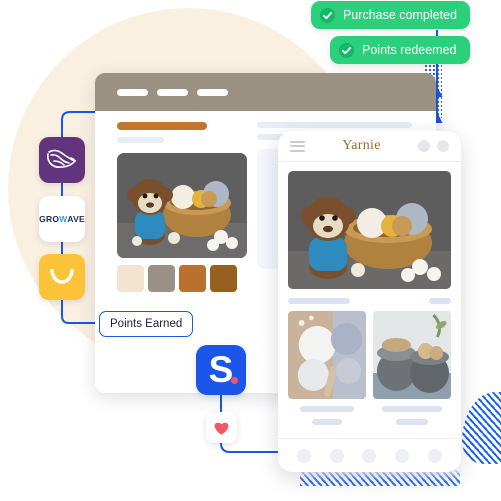 This screenshot has width=501, height=501. What do you see at coordinates (234, 380) in the screenshot?
I see `accent-dot-icon` at bounding box center [234, 380].